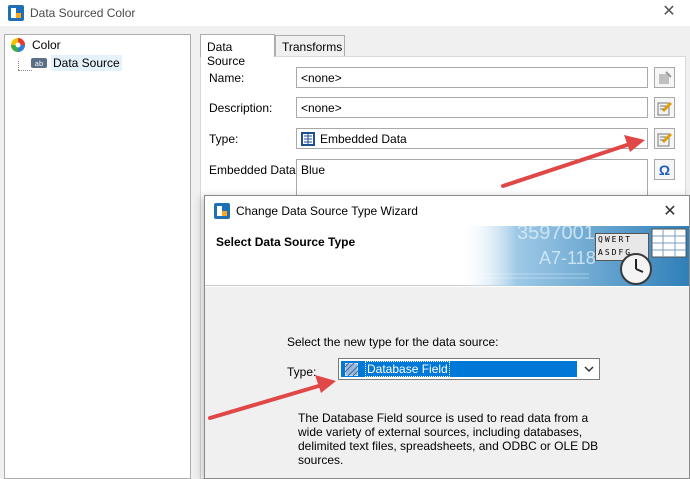 The width and height of the screenshot is (690, 479). What do you see at coordinates (393, 342) in the screenshot?
I see `instruction-text: Select the new type for the data source:` at bounding box center [393, 342].